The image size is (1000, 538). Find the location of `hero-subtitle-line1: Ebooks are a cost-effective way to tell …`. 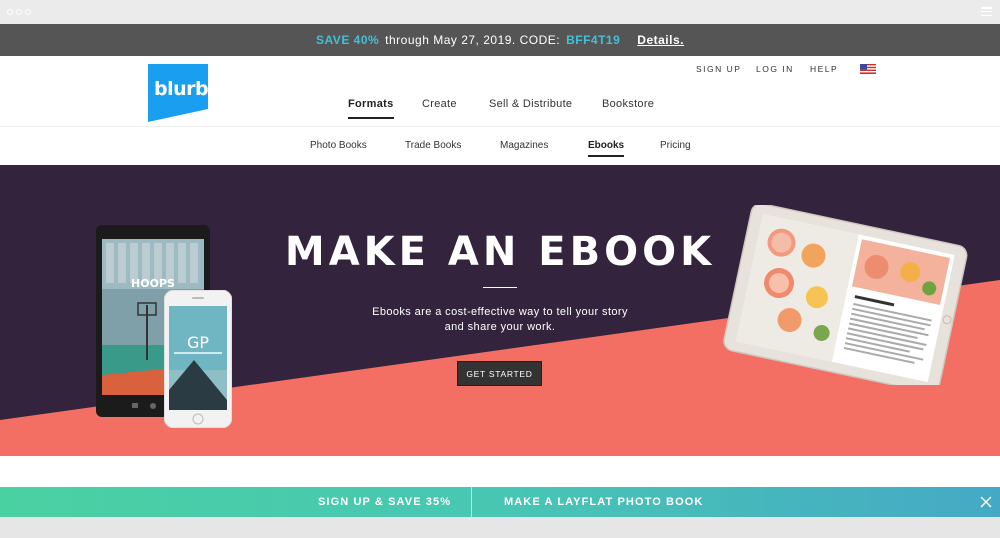

hero-subtitle-line1: Ebooks are a cost-effective way to tell … is located at coordinates (500, 312).